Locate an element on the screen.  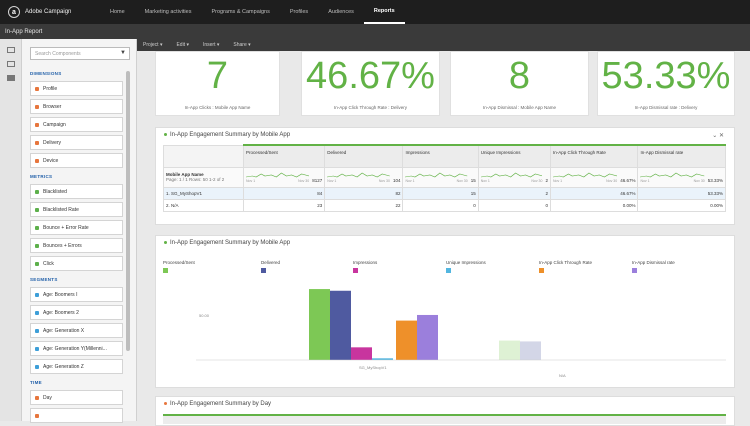
kpi-tile: 53.33% In-App Dismissal rate : Delivery is located at coordinates (666, 83).